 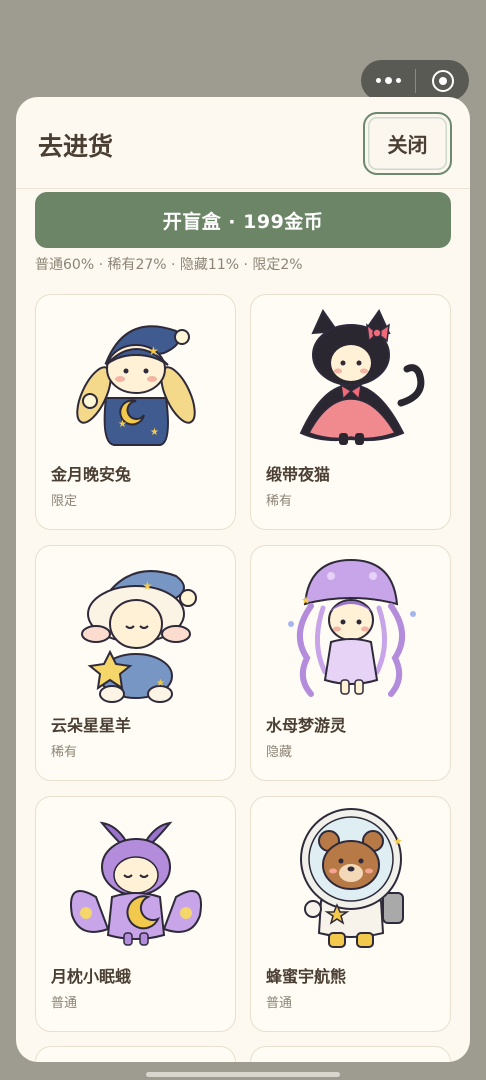 I want to click on item-card: 缎带夜猫 稀有, so click(x=350, y=412).